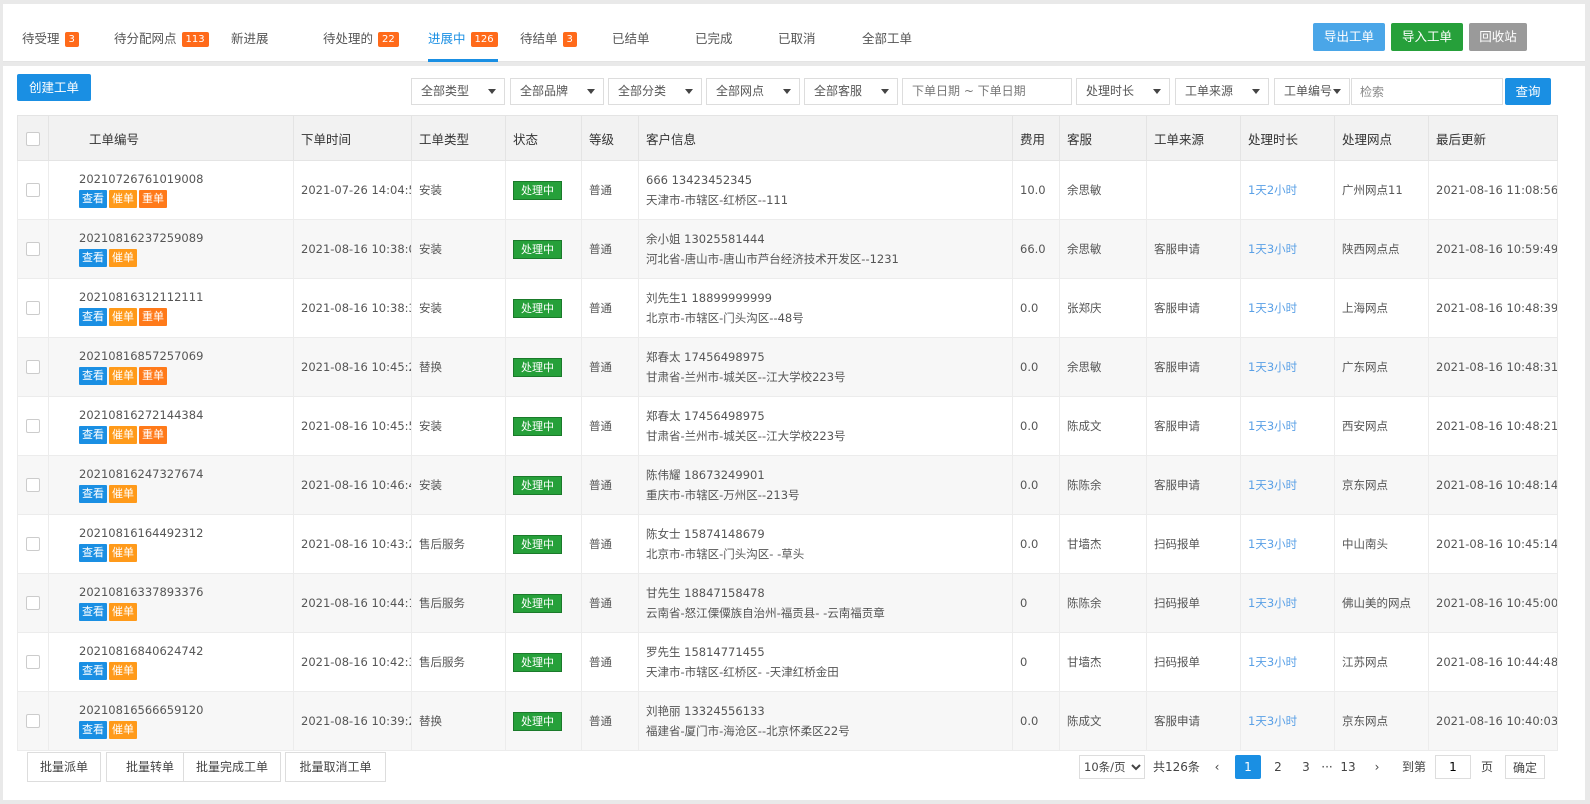 The width and height of the screenshot is (1590, 804). What do you see at coordinates (458, 138) in the screenshot?
I see `column-header-3: 工单类型` at bounding box center [458, 138].